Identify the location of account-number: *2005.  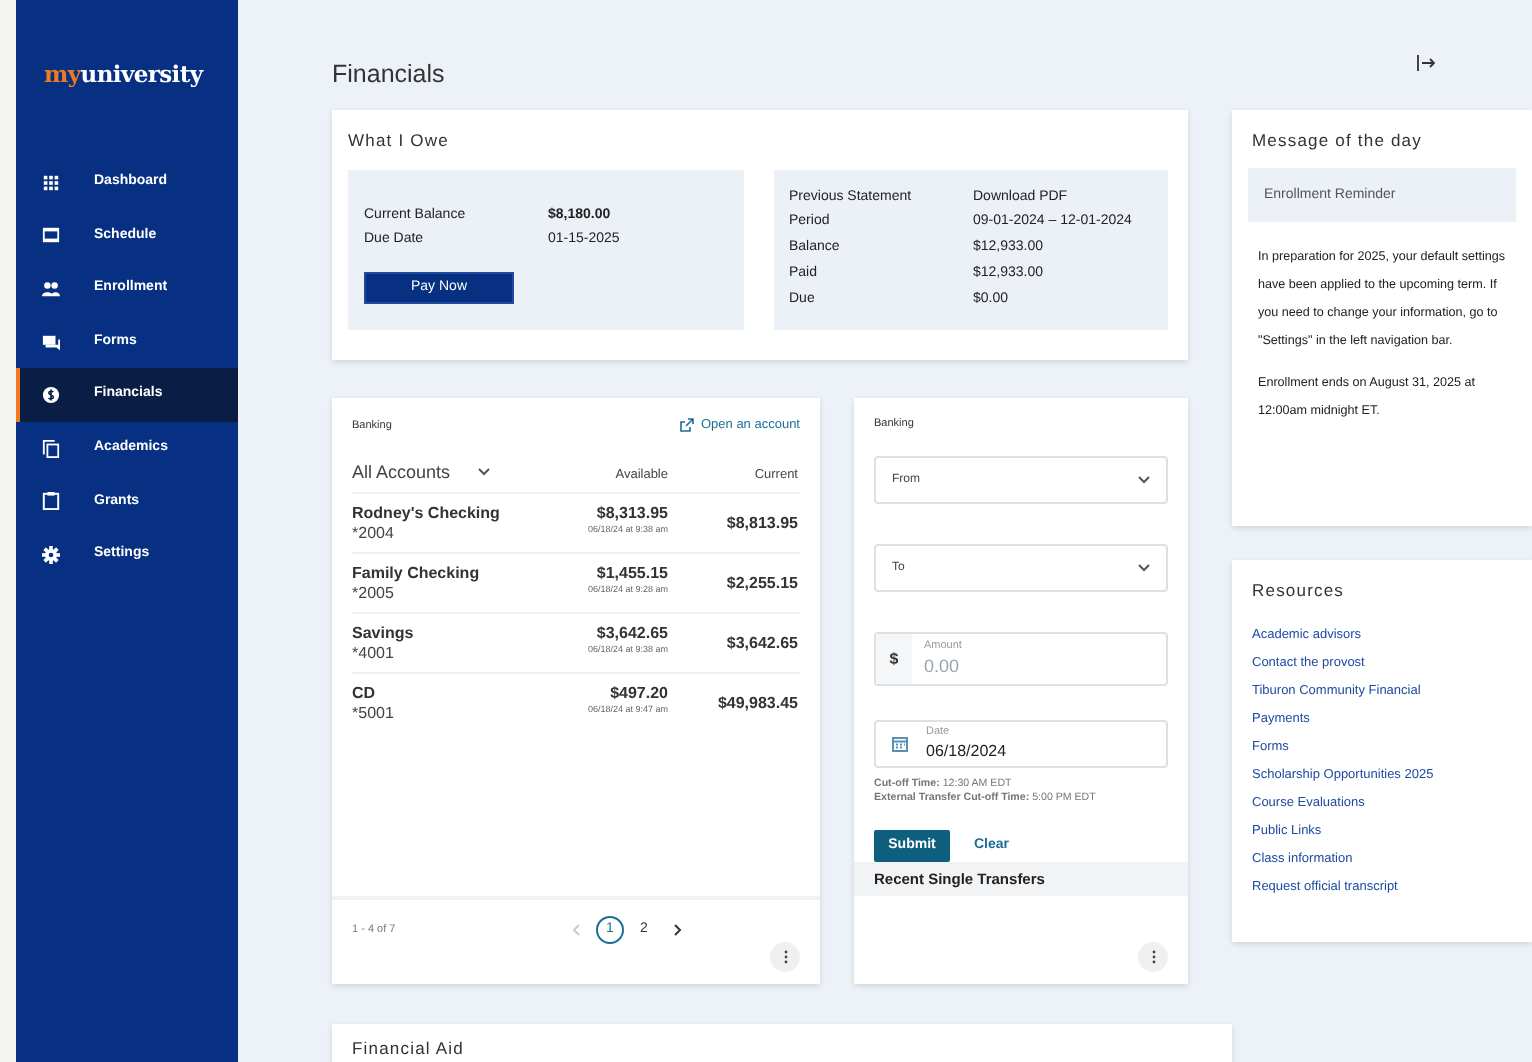
(374, 594).